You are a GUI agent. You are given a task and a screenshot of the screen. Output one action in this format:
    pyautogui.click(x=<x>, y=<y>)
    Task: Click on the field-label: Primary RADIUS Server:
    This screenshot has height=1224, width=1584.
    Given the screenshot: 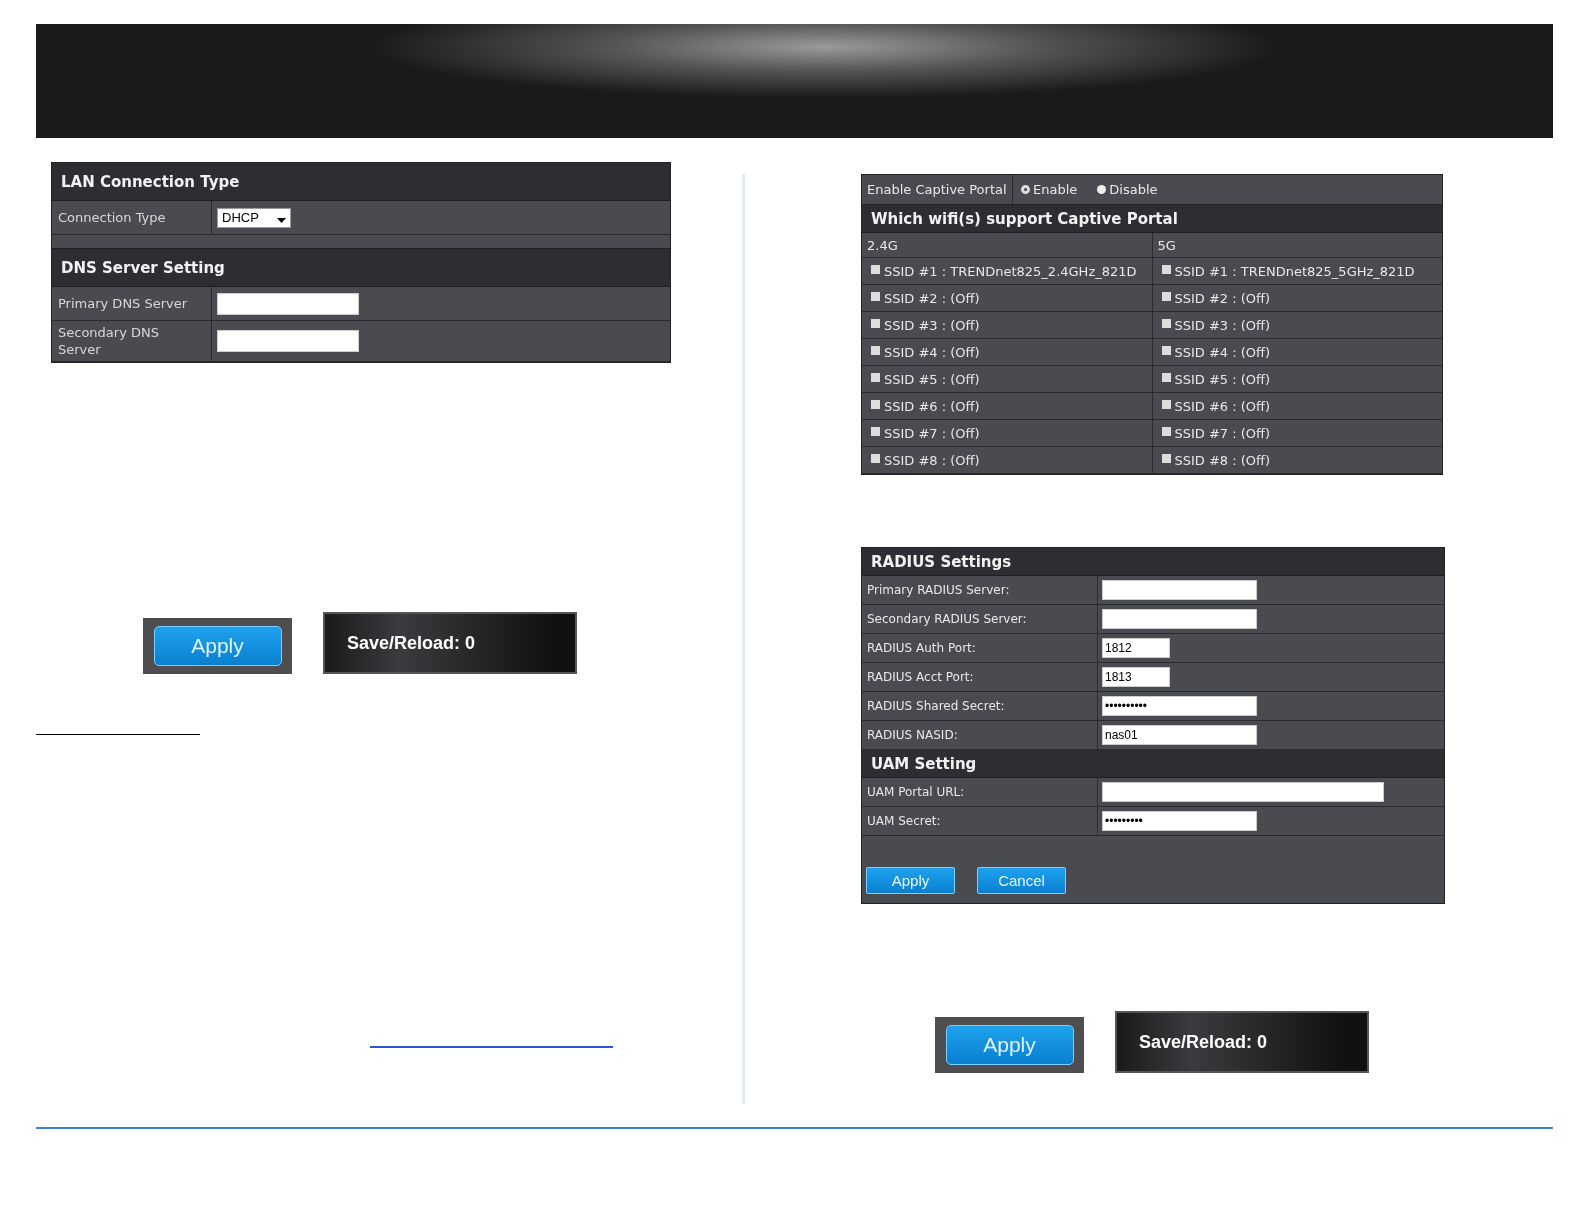 What is the action you would take?
    pyautogui.click(x=980, y=590)
    